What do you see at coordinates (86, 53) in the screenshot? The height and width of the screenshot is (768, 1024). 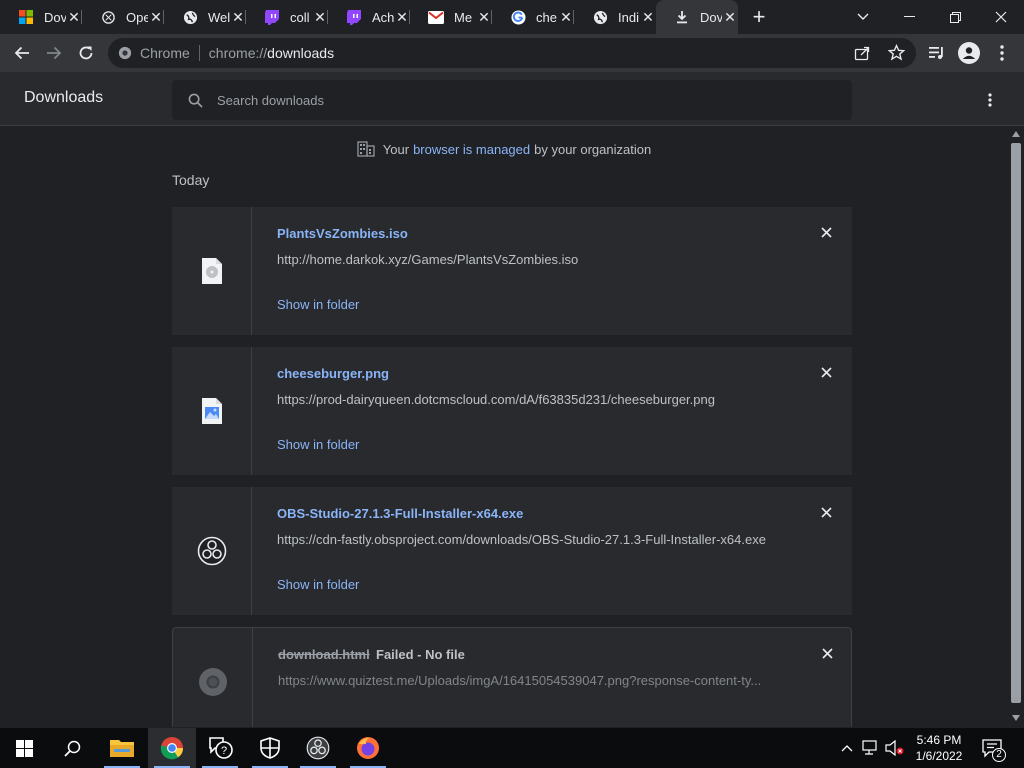 I see `reload-button` at bounding box center [86, 53].